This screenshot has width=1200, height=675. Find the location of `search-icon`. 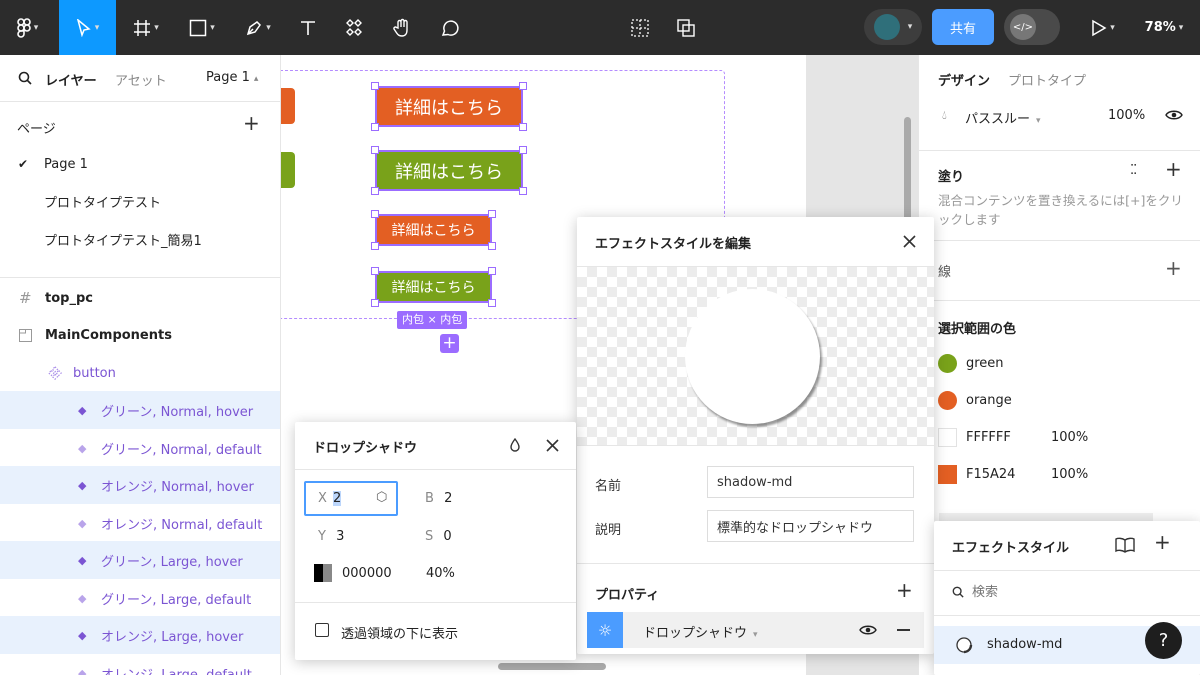

search-icon is located at coordinates (25, 79).